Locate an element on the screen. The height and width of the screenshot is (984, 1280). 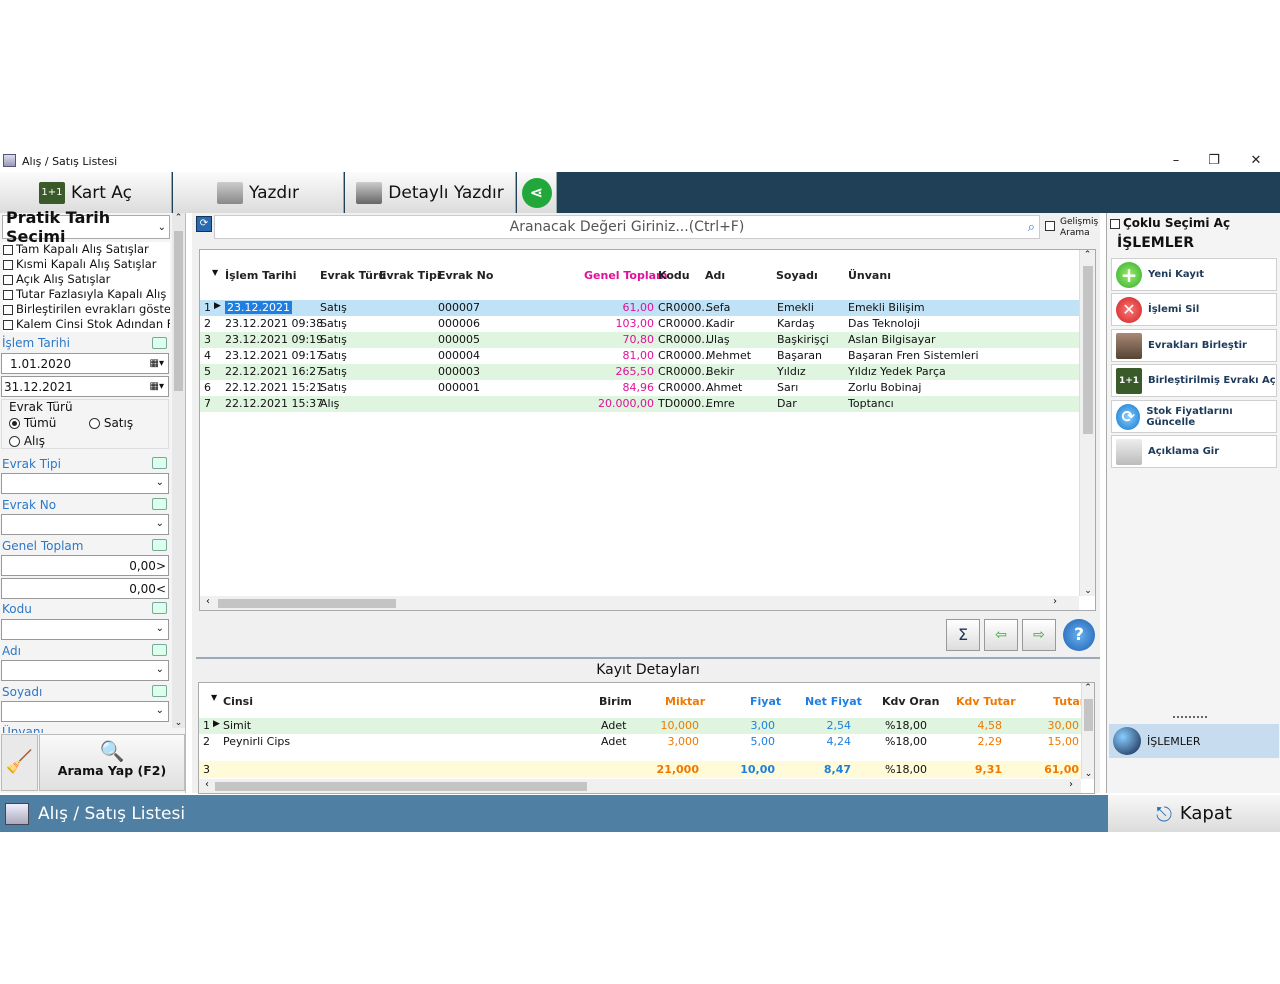
pratik-tarih-select: Pratik Tarih Seçimi ⌄ is located at coordinates (86, 227).